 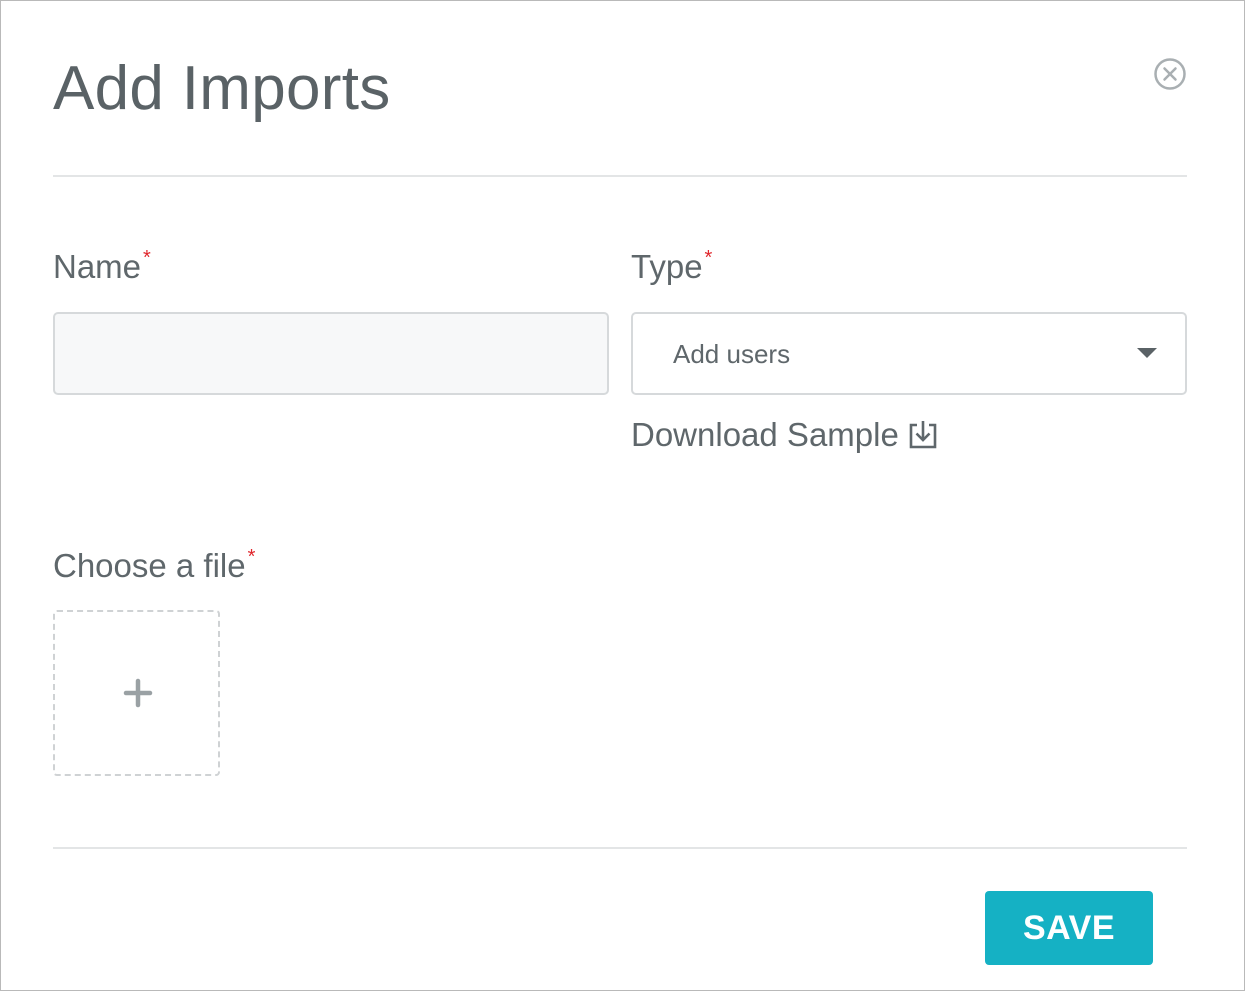 I want to click on name-label: Name *, so click(x=102, y=262).